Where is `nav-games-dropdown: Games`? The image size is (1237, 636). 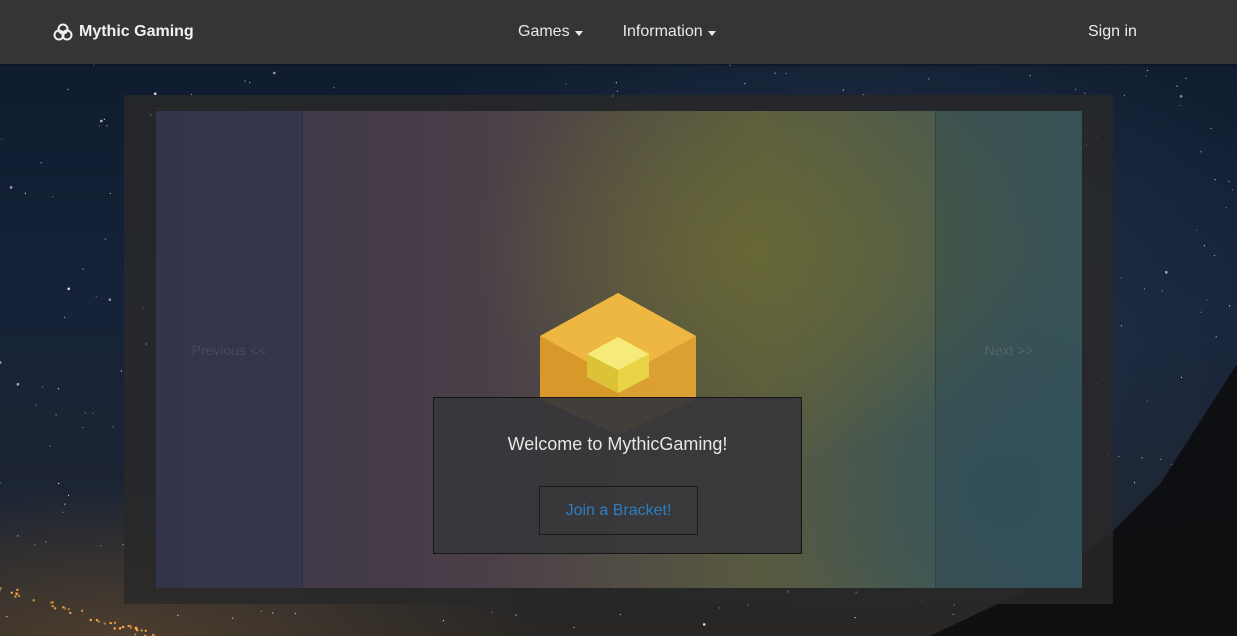 nav-games-dropdown: Games is located at coordinates (550, 32).